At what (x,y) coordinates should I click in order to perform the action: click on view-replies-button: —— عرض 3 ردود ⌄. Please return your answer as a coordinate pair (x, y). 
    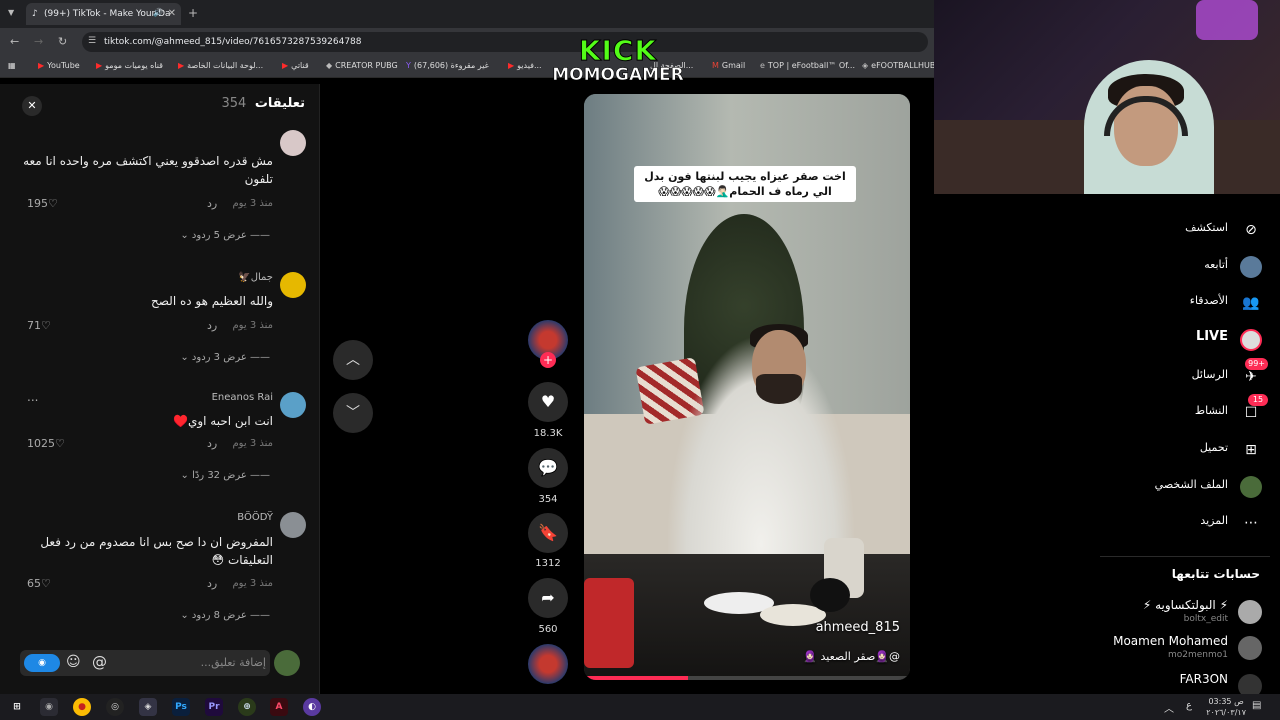
    Looking at the image, I should click on (225, 357).